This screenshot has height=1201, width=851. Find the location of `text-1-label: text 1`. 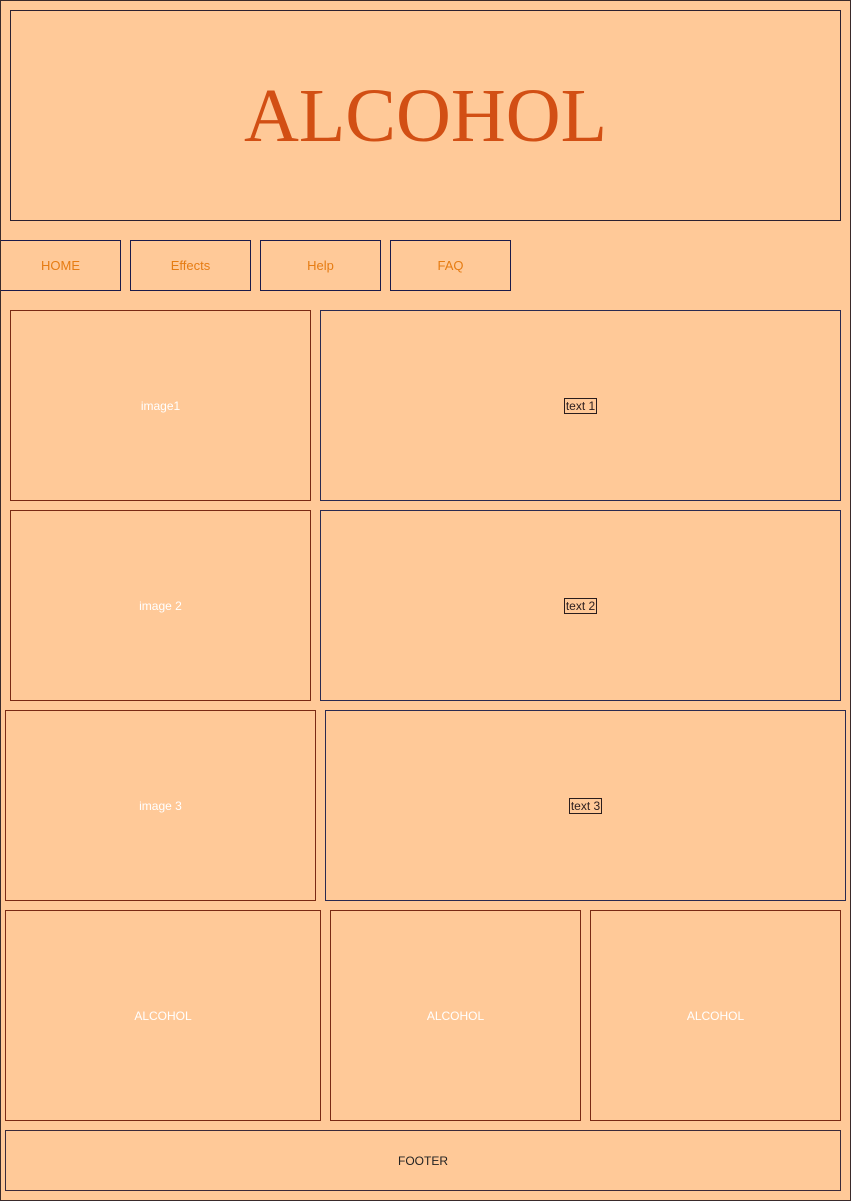

text-1-label: text 1 is located at coordinates (580, 405).